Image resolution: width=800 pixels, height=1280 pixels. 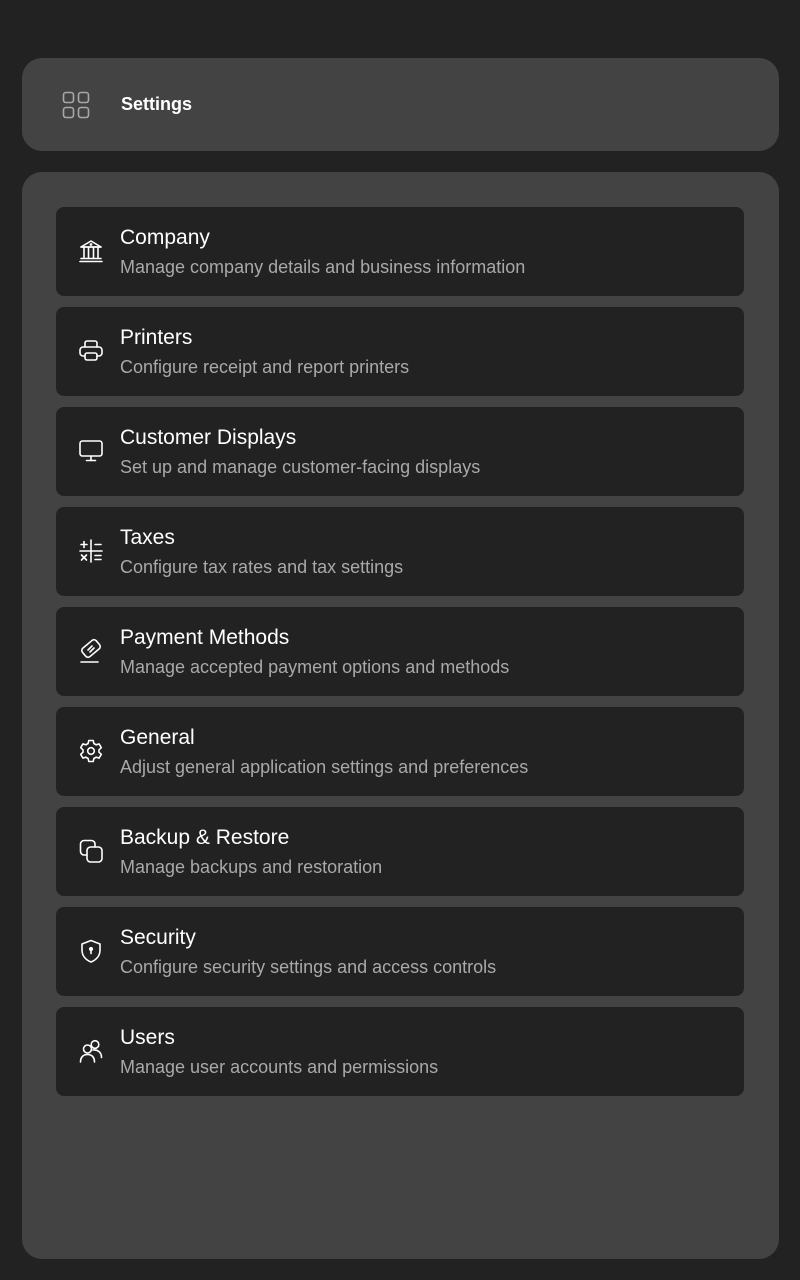 I want to click on item-title: Backup & Restore, so click(x=205, y=837).